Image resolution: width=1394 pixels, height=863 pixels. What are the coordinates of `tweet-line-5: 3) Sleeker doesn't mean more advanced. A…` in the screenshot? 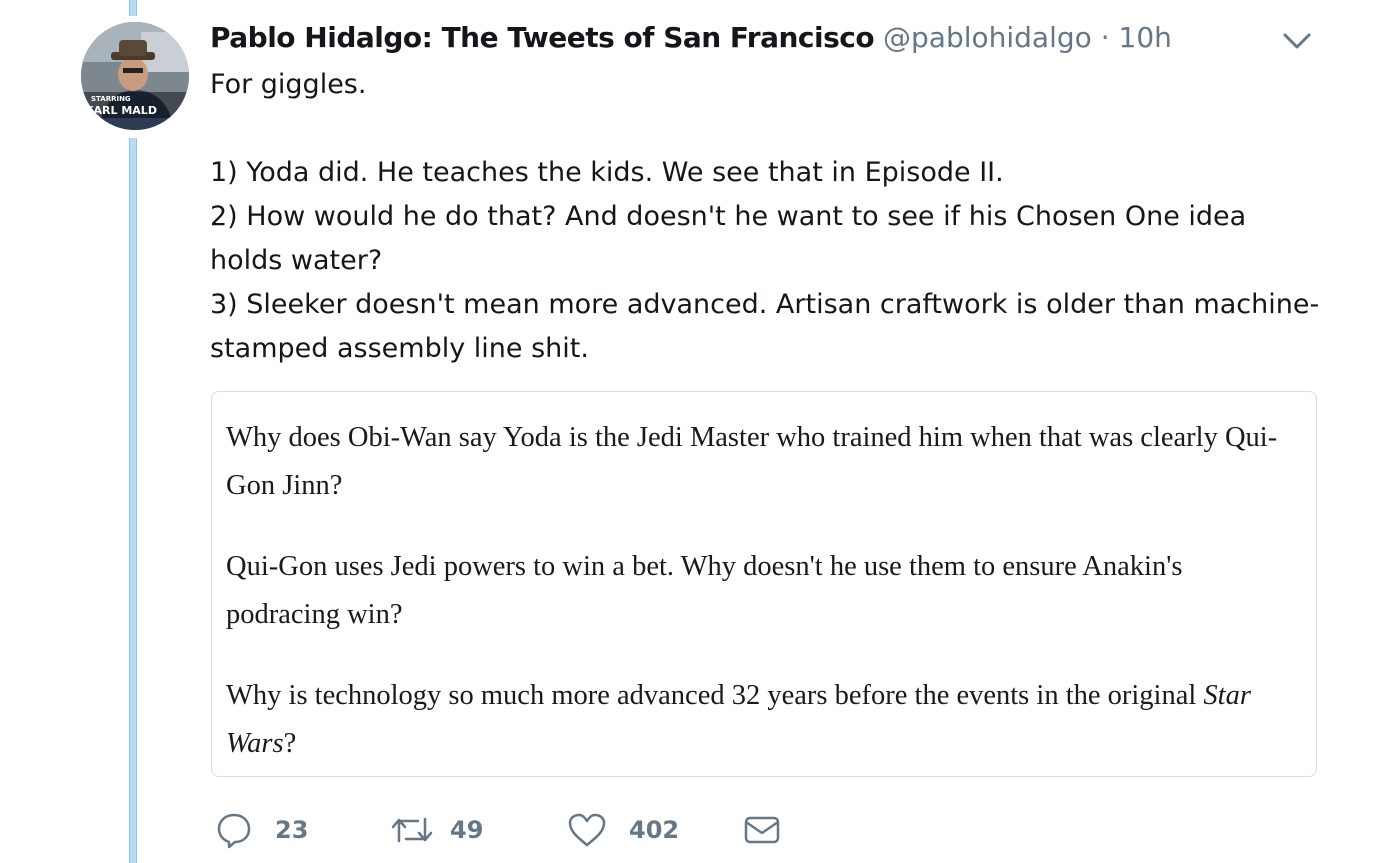 It's located at (765, 326).